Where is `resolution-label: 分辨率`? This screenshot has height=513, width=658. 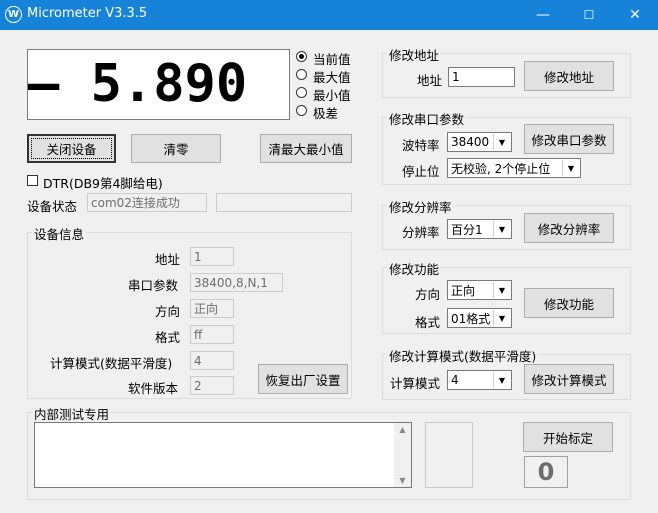
resolution-label: 分辨率 is located at coordinates (421, 232).